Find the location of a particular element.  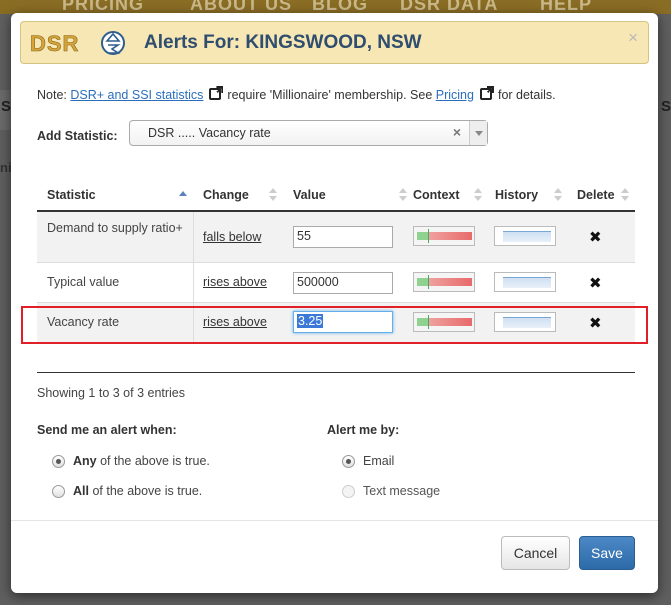

statistic-cell: Demand to supply ratio+ is located at coordinates (115, 237).